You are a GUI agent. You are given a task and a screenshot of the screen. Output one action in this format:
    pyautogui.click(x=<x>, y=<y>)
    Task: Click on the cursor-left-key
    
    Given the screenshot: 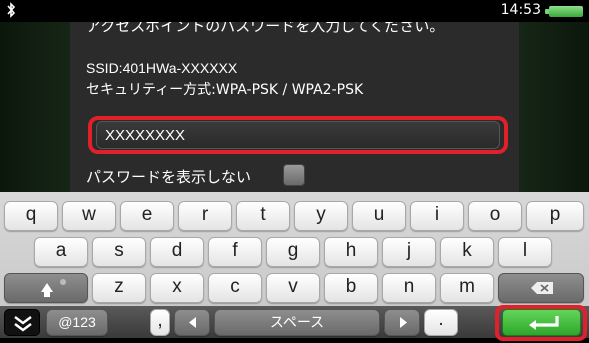 What is the action you would take?
    pyautogui.click(x=192, y=322)
    